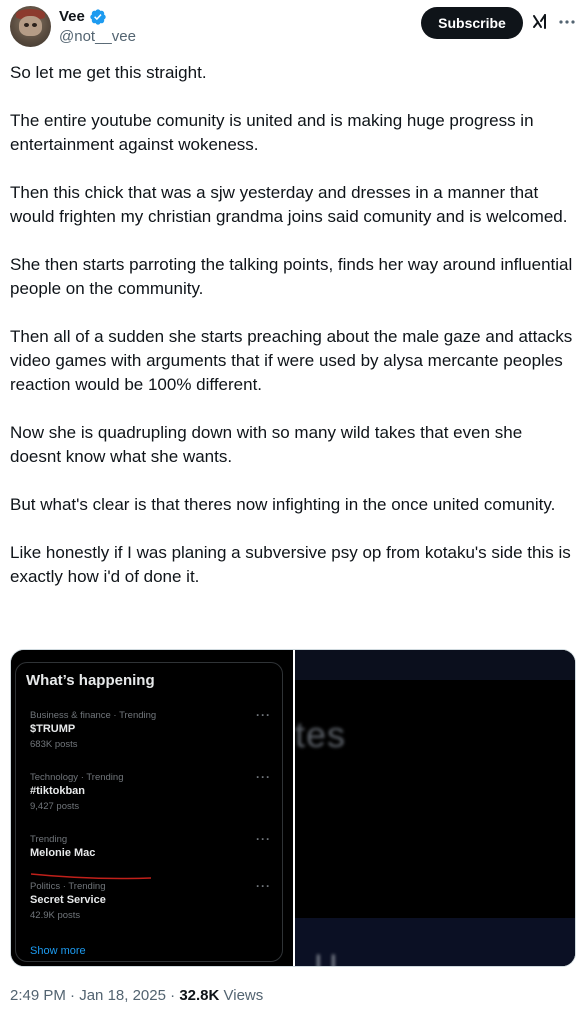 This screenshot has height=1018, width=584. I want to click on trend-meta: Trending, so click(49, 839).